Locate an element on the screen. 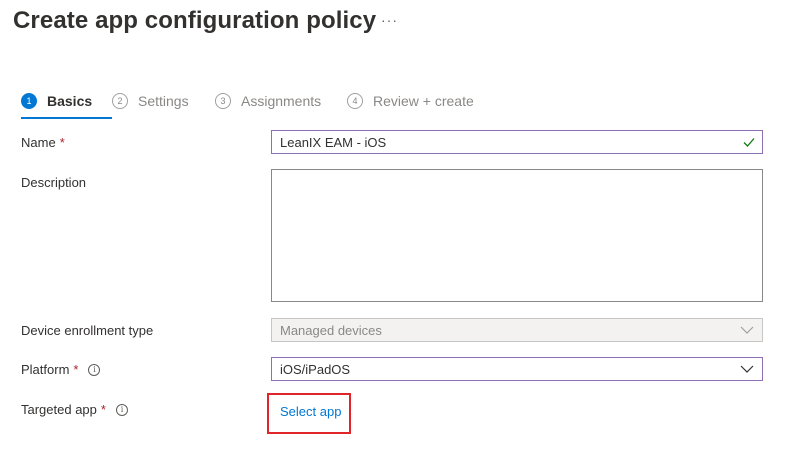 The image size is (801, 463). platform-label-text: Platform is located at coordinates (45, 369).